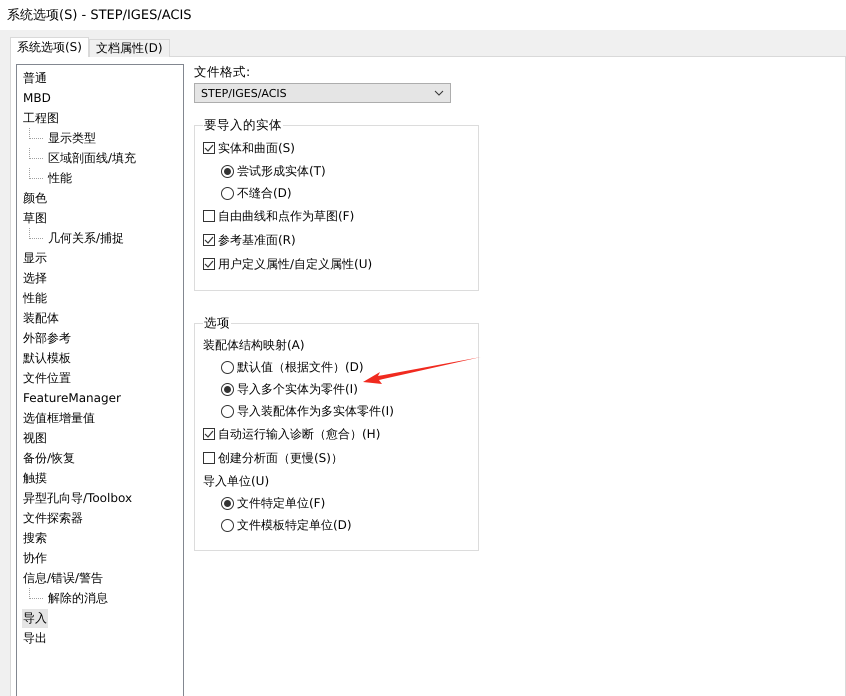 The image size is (846, 696). What do you see at coordinates (47, 358) in the screenshot?
I see `sidebar-item: 默认模板` at bounding box center [47, 358].